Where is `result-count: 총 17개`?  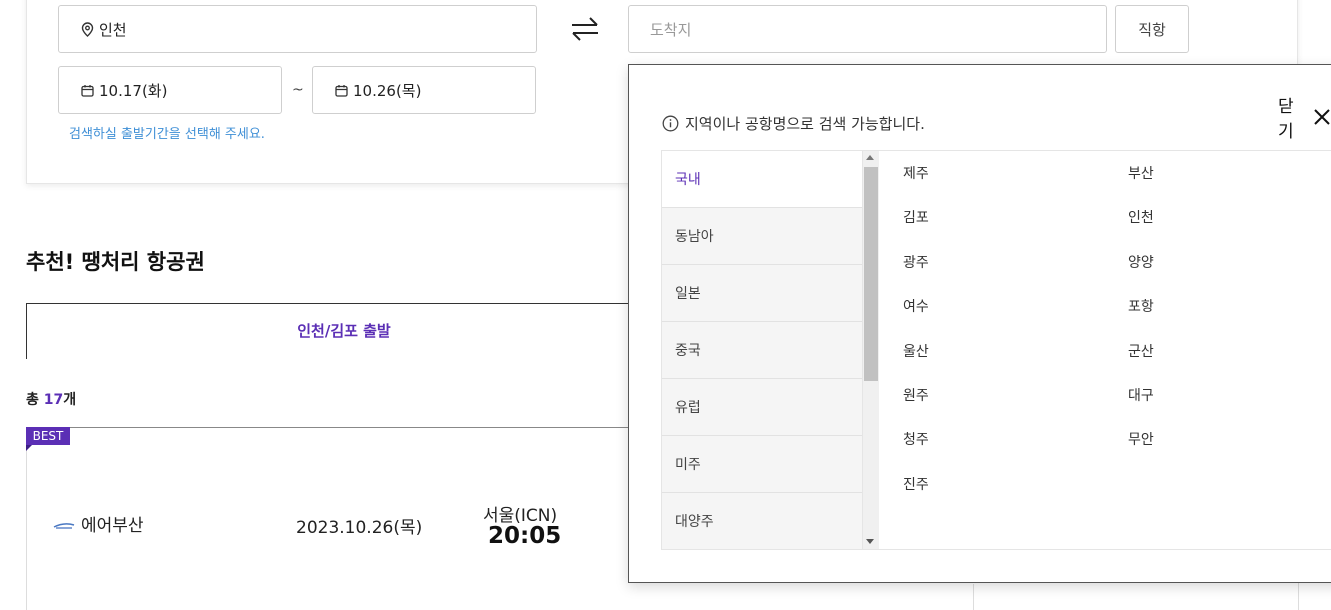 result-count: 총 17개 is located at coordinates (51, 399).